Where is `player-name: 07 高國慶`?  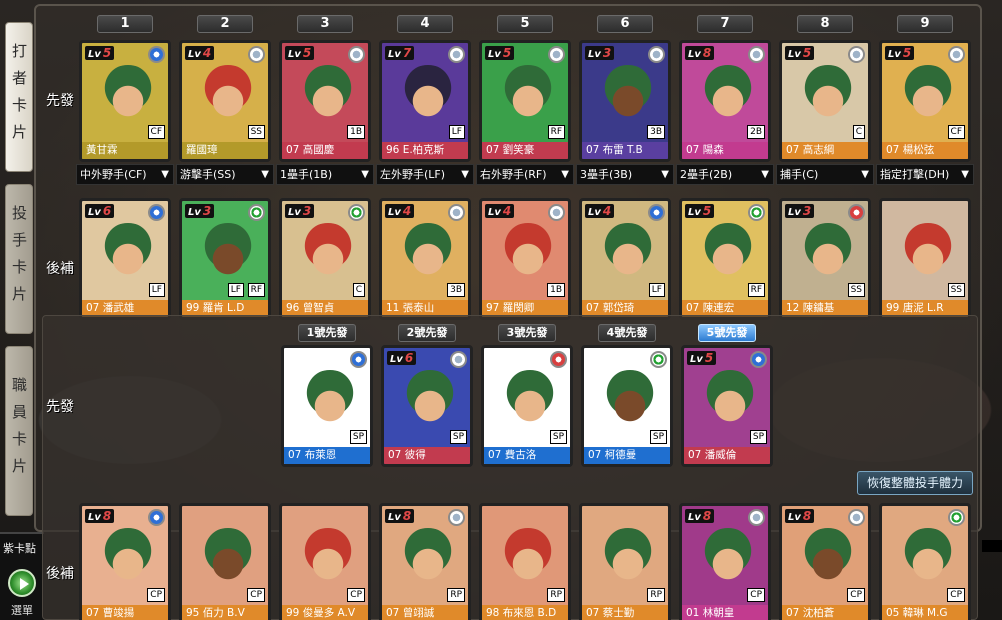
player-name: 07 高國慶 is located at coordinates (325, 150).